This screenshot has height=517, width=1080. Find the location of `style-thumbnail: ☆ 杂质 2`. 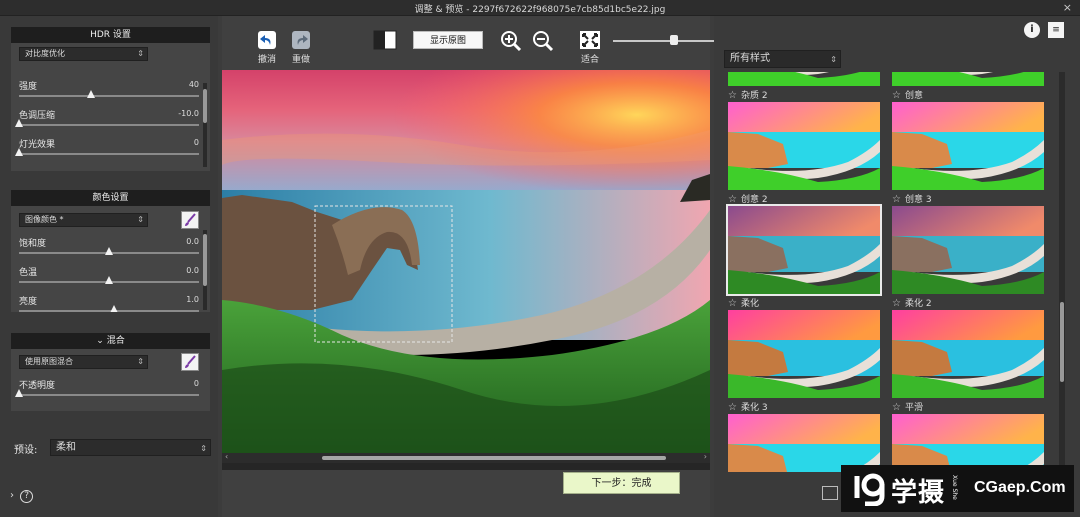

style-thumbnail: ☆ 杂质 2 is located at coordinates (802, 87).